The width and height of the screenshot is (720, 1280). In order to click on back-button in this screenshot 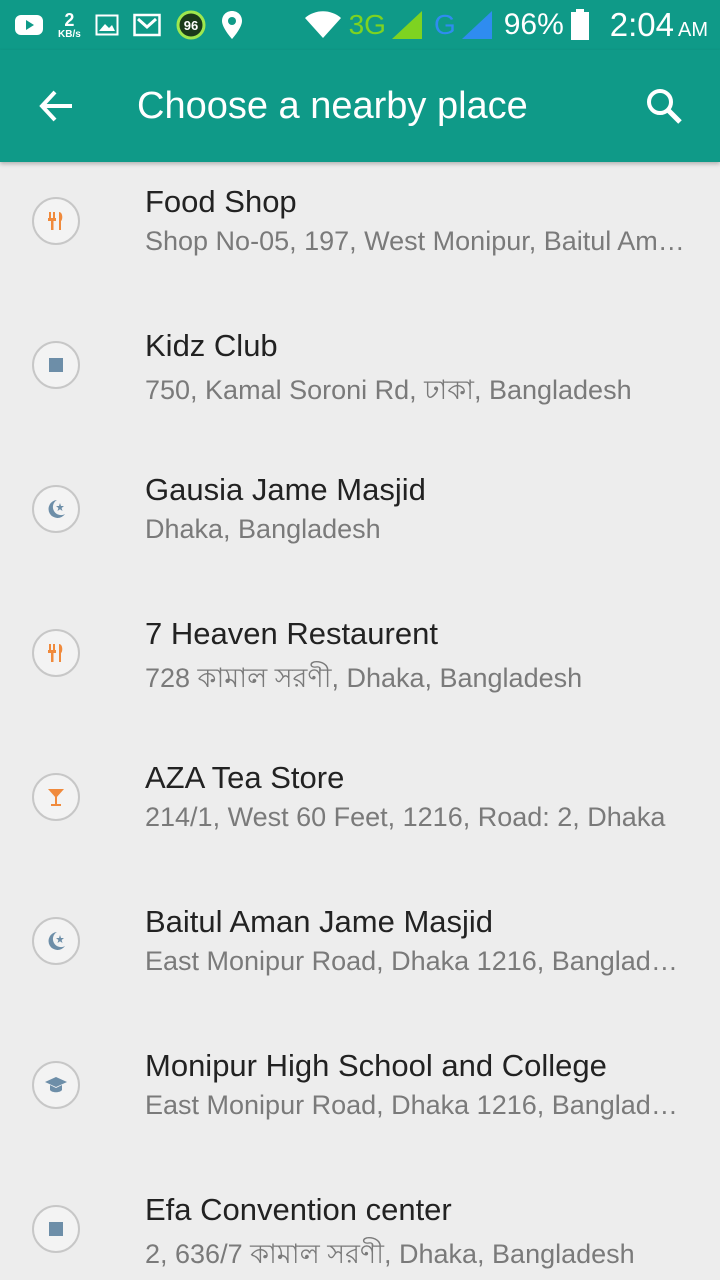, I will do `click(56, 108)`.